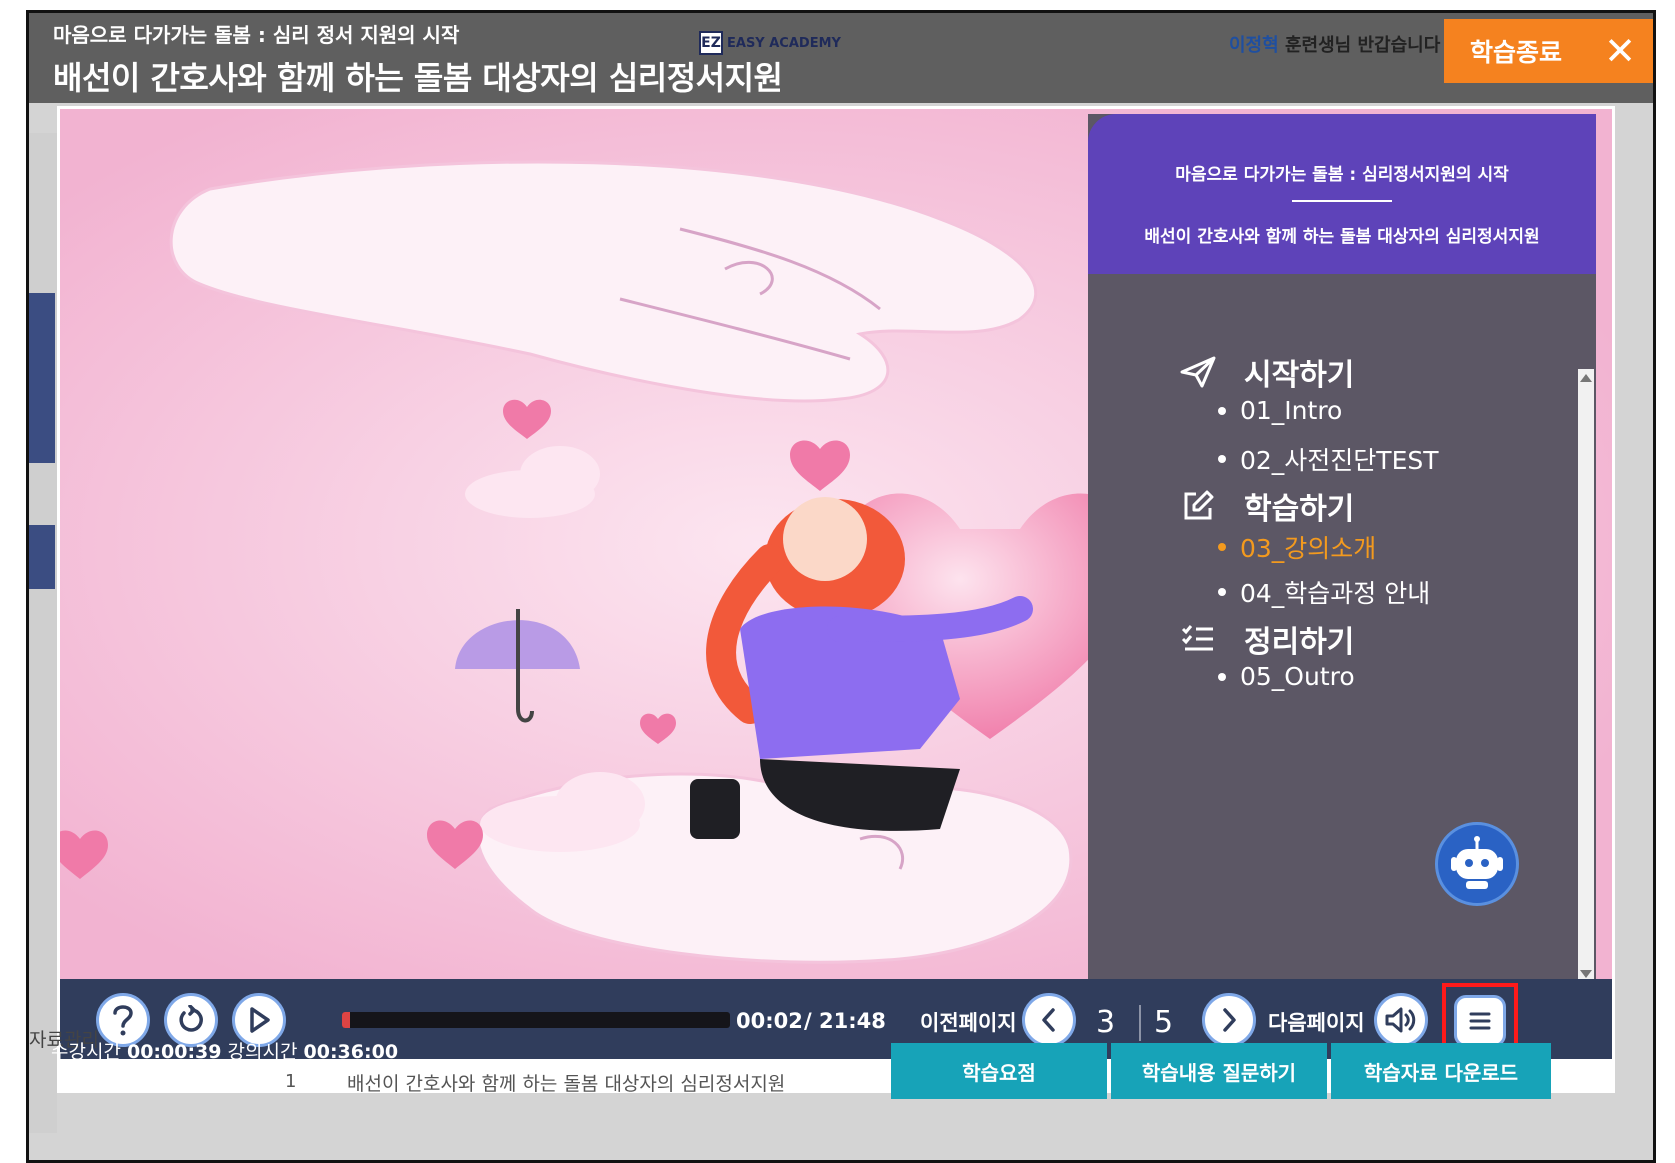  I want to click on user-name: 이정혁, so click(1254, 45).